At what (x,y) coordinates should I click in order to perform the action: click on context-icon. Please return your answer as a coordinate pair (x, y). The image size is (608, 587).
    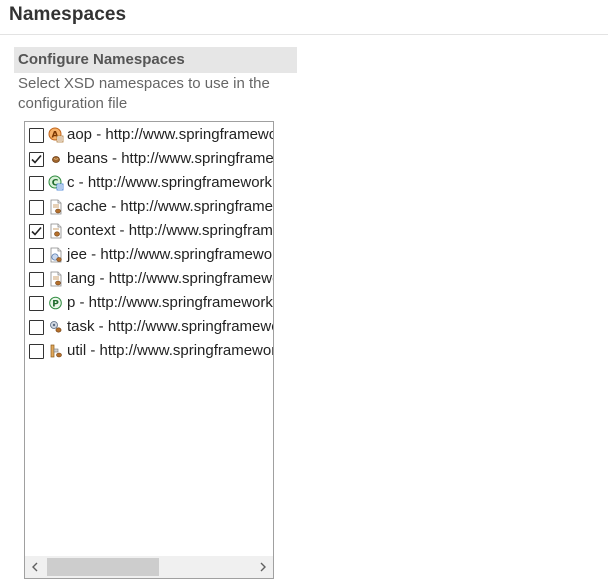
    Looking at the image, I should click on (56, 231).